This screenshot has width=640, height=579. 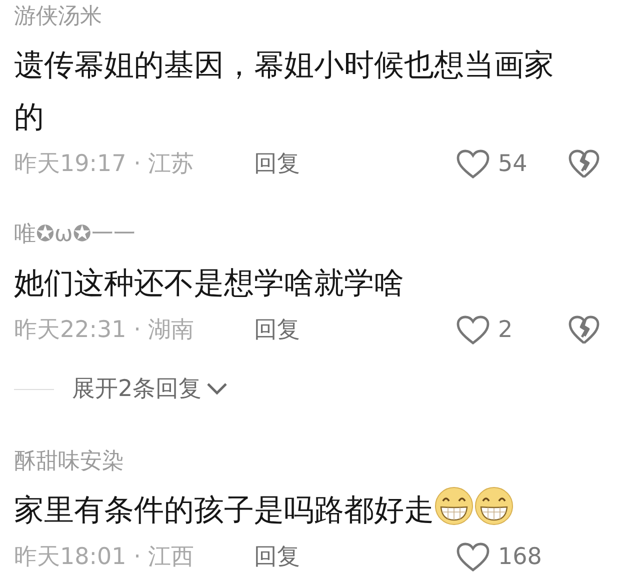 I want to click on comment-text: 她们这种还不是想学啥就学啥, so click(x=209, y=284).